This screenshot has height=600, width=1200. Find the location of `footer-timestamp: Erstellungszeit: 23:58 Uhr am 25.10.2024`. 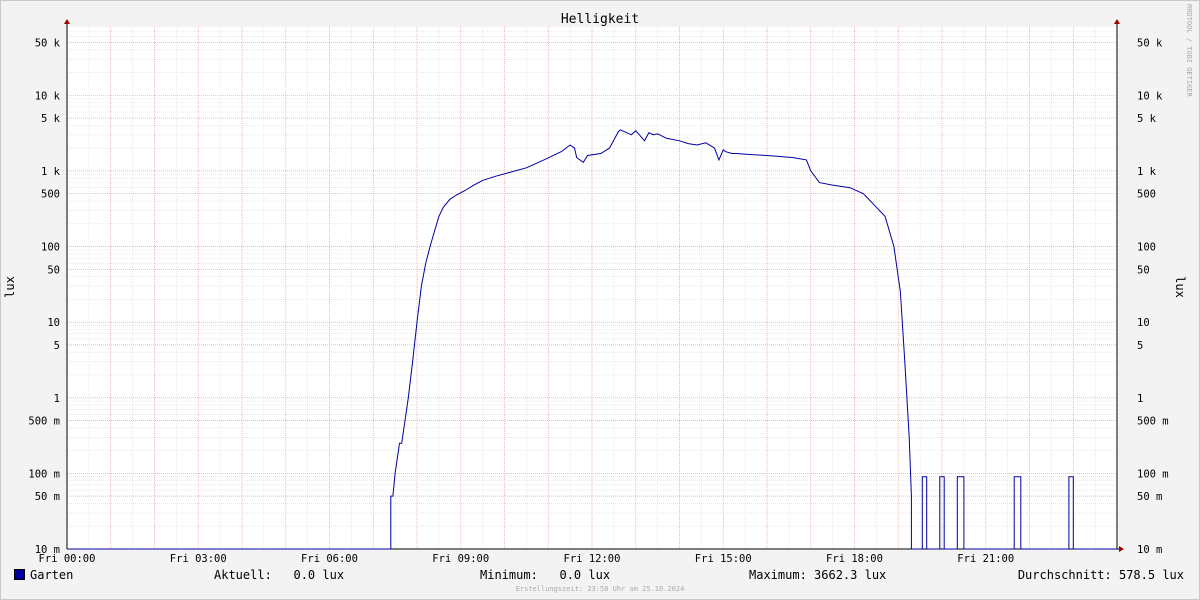

footer-timestamp: Erstellungszeit: 23:58 Uhr am 25.10.2024 is located at coordinates (600, 589).